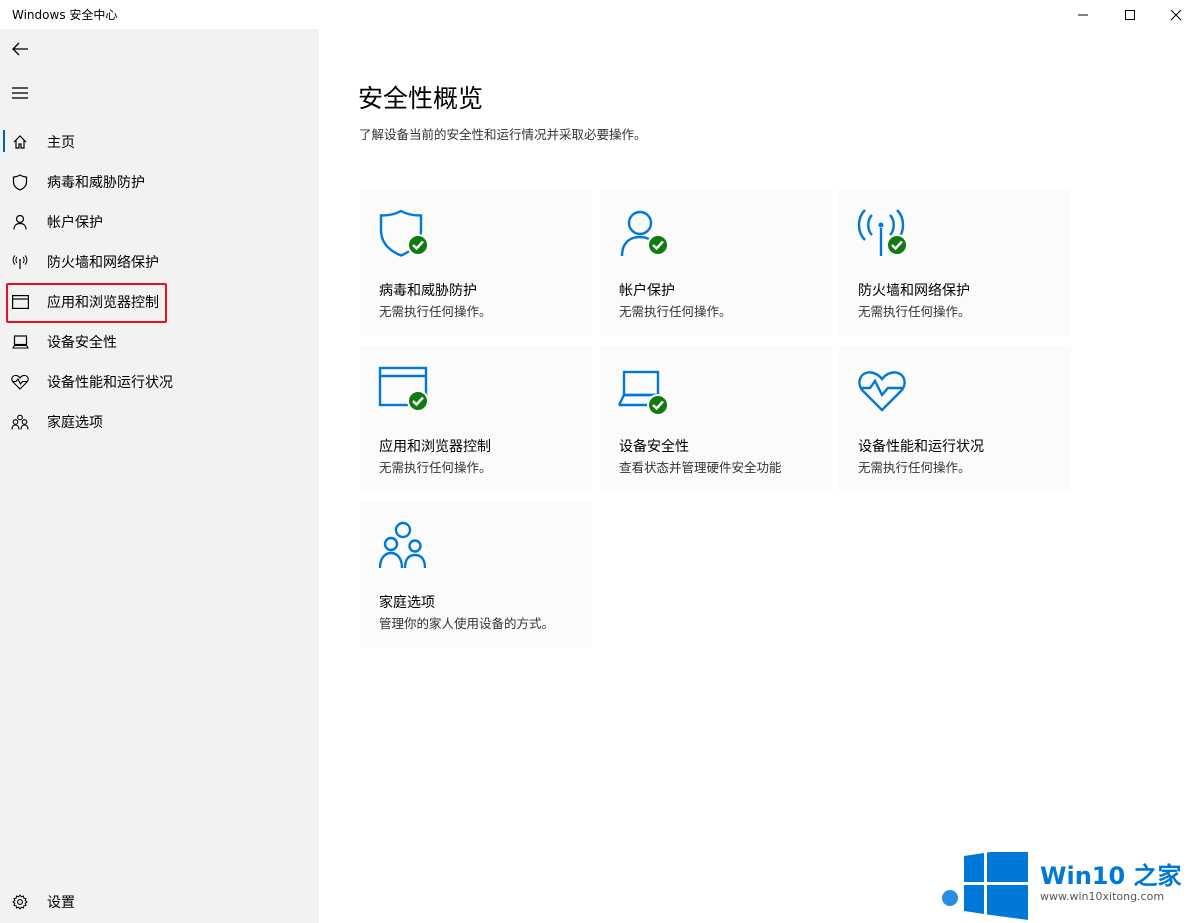  What do you see at coordinates (65, 15) in the screenshot?
I see `window-title: Windows 安全中心` at bounding box center [65, 15].